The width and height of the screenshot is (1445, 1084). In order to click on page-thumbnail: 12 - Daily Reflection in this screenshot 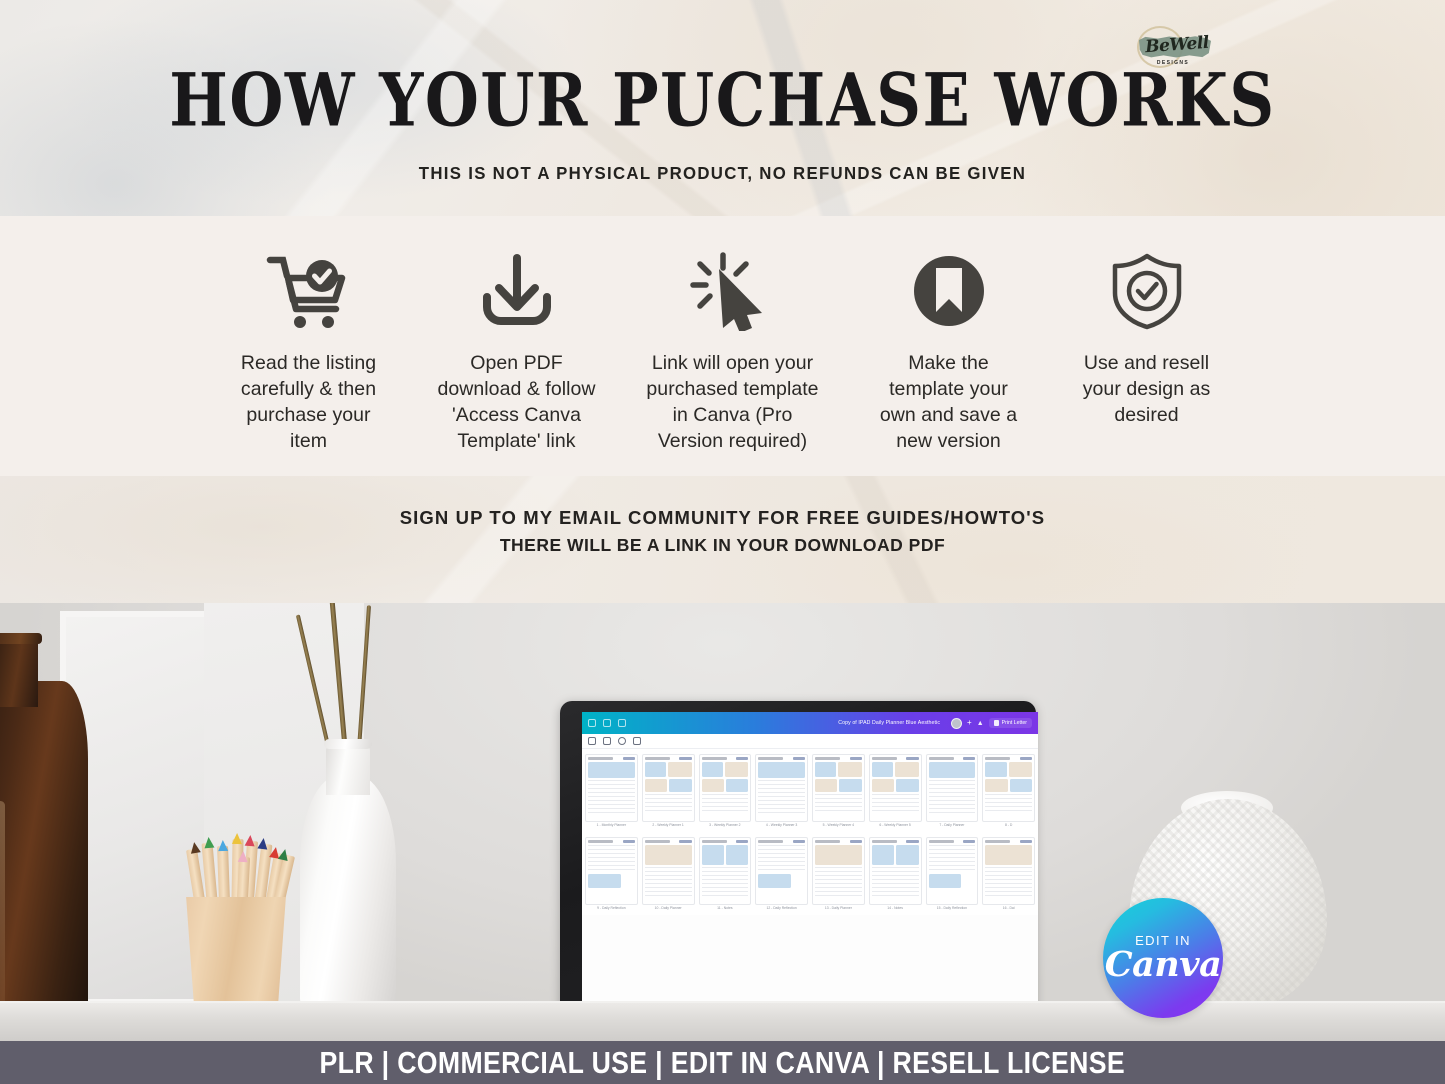, I will do `click(781, 873)`.